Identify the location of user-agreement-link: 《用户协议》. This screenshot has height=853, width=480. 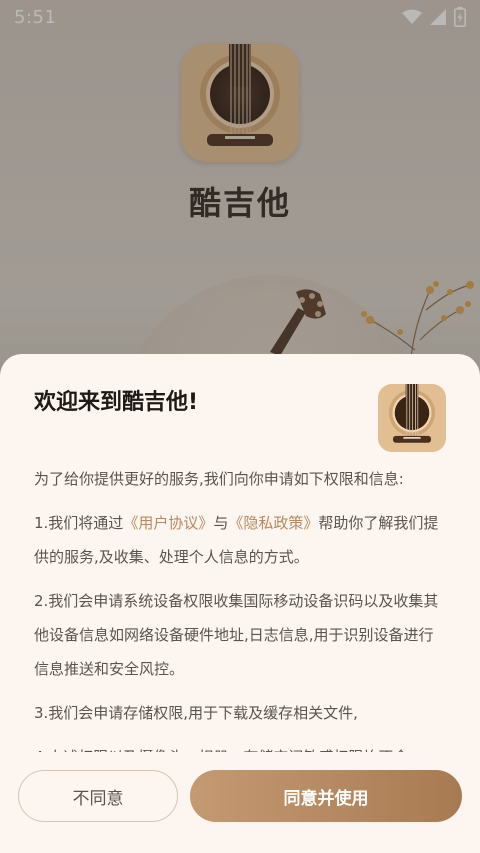
(168, 523).